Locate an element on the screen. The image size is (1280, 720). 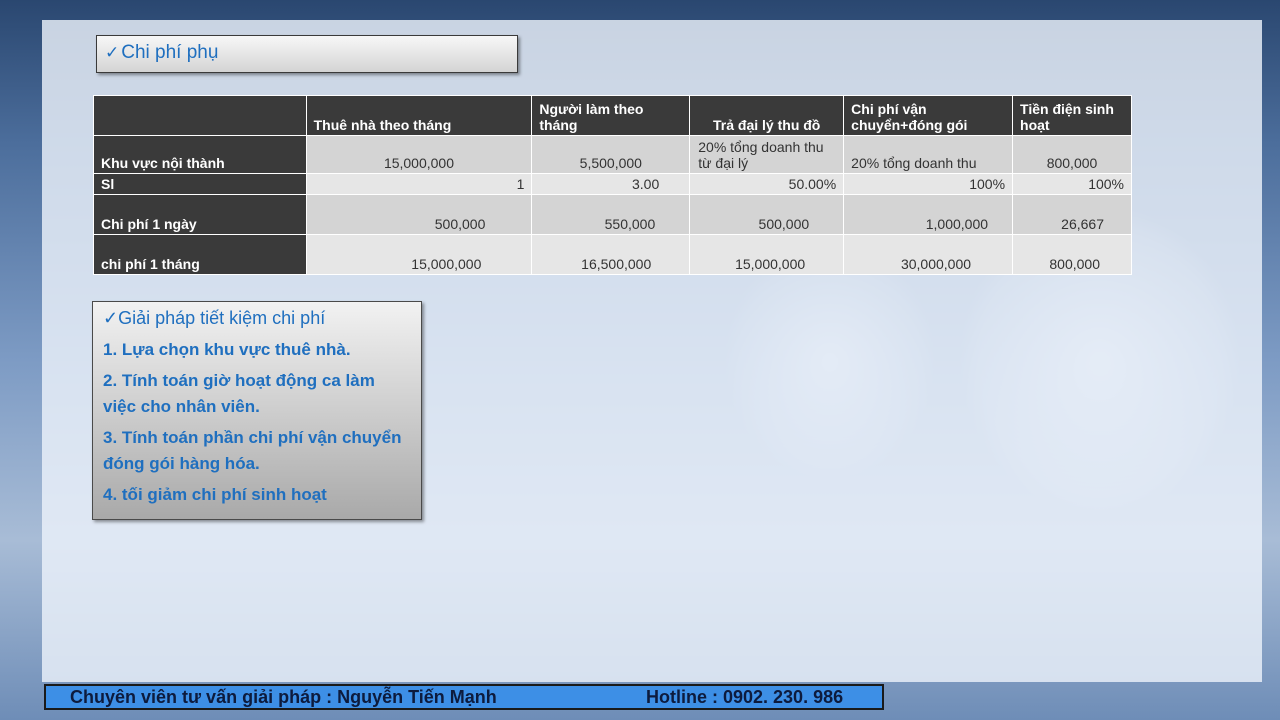
header-agent: Trả đại lý thu đồ is located at coordinates (767, 115).